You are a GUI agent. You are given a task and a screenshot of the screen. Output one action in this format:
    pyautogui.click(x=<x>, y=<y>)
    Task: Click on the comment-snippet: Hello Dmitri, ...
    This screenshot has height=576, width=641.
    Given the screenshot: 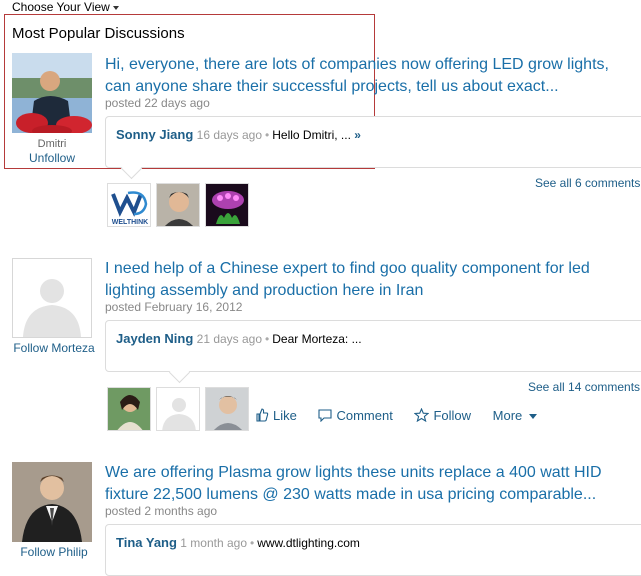 What is the action you would take?
    pyautogui.click(x=311, y=135)
    